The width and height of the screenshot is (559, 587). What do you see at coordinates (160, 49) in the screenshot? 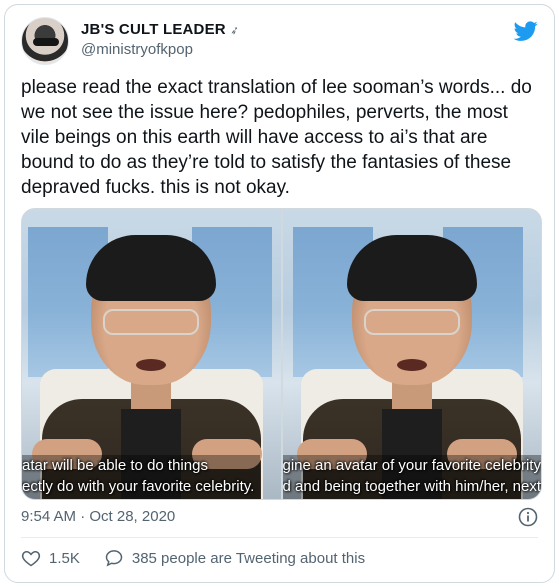
I see `handle: @ministryofkpop` at bounding box center [160, 49].